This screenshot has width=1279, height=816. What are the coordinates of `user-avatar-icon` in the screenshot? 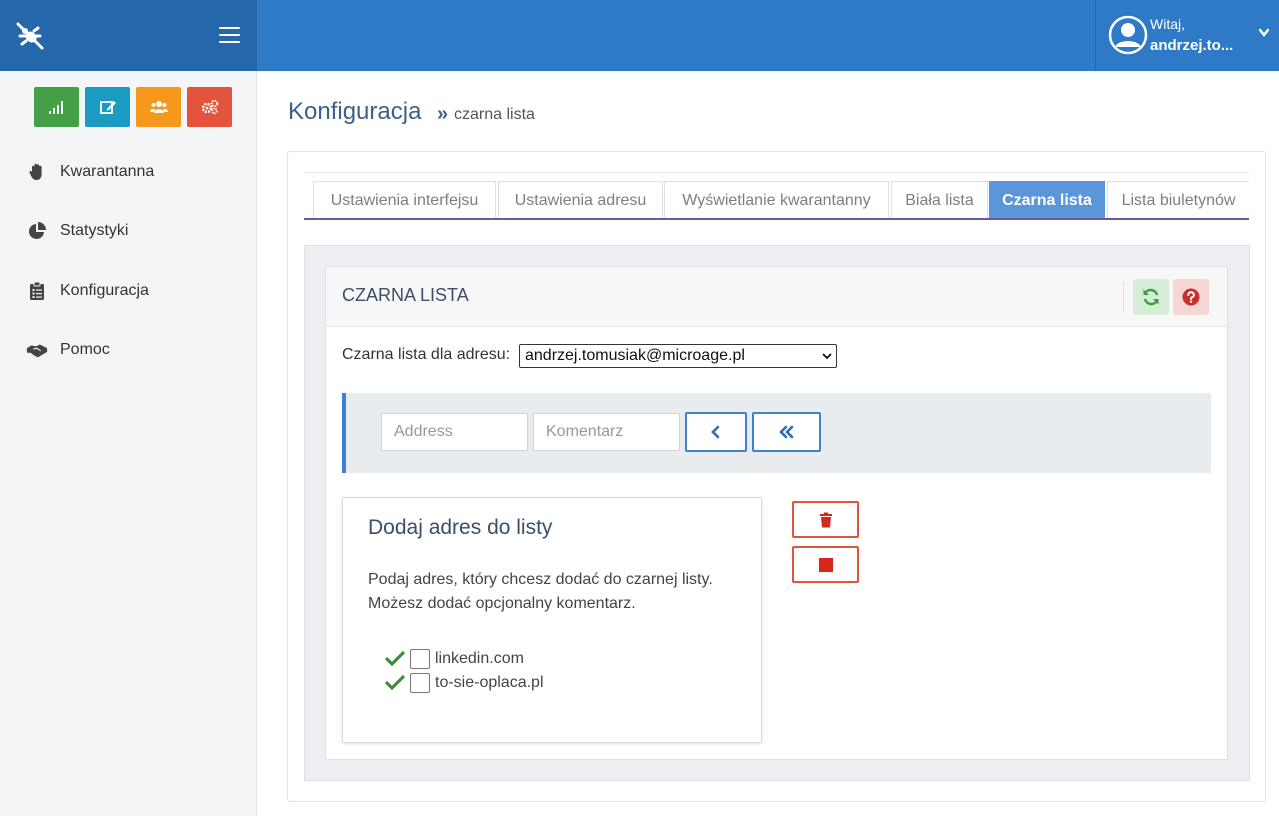 It's located at (1128, 35).